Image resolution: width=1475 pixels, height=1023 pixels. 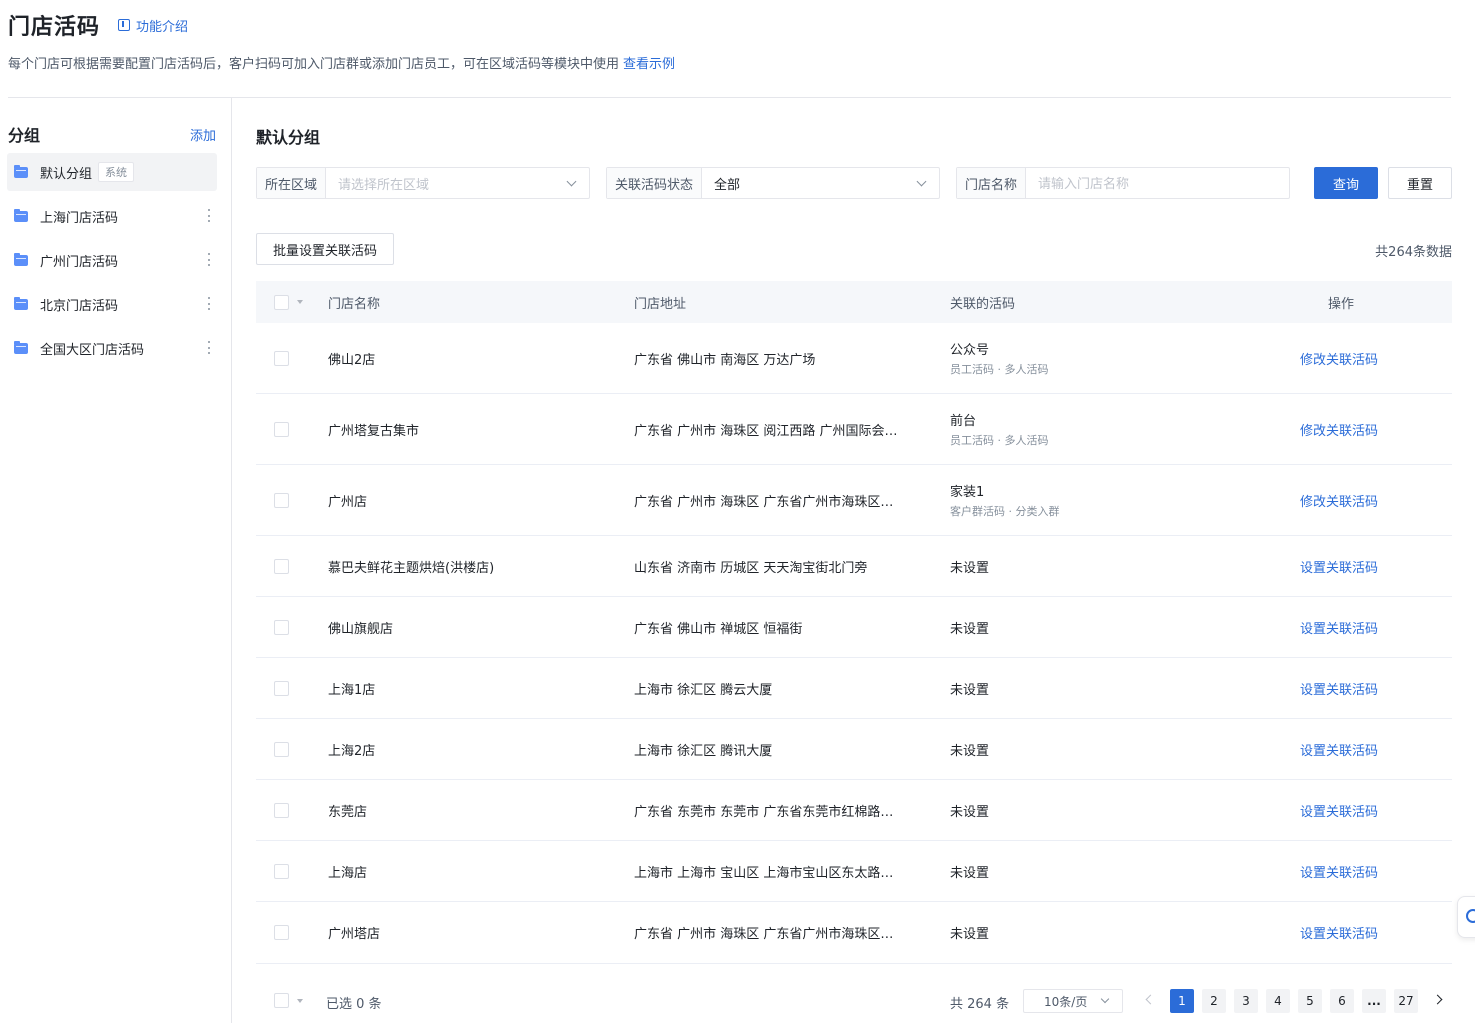 I want to click on feature-intro-label: 功能介绍, so click(x=162, y=27).